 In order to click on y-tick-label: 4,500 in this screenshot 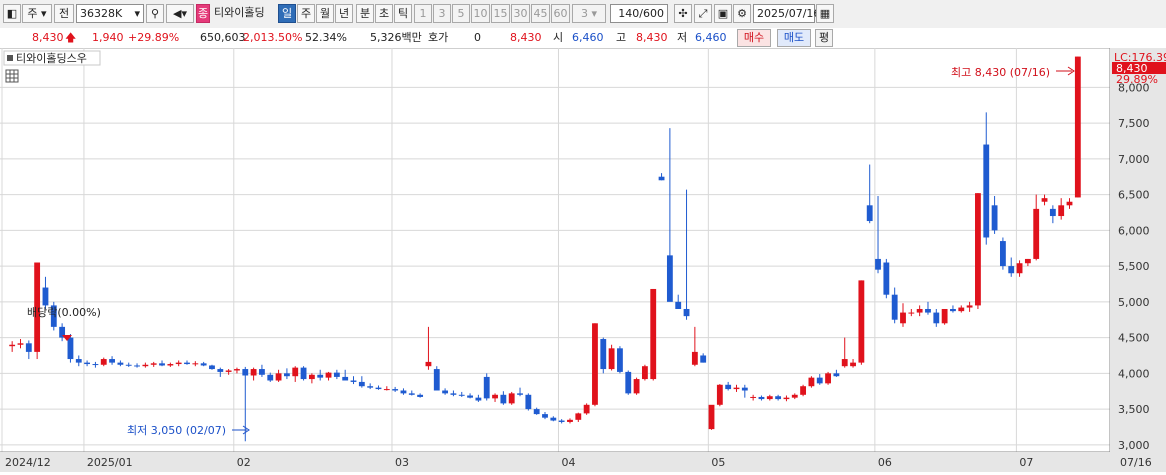, I will do `click(1134, 338)`.